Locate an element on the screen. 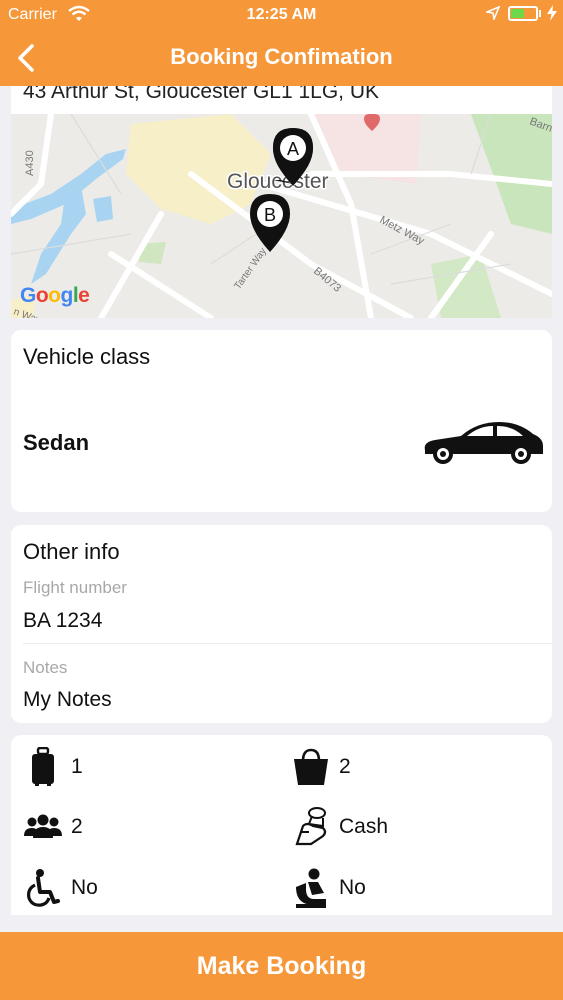 The image size is (563, 1000). child-seat-option: No is located at coordinates (328, 888).